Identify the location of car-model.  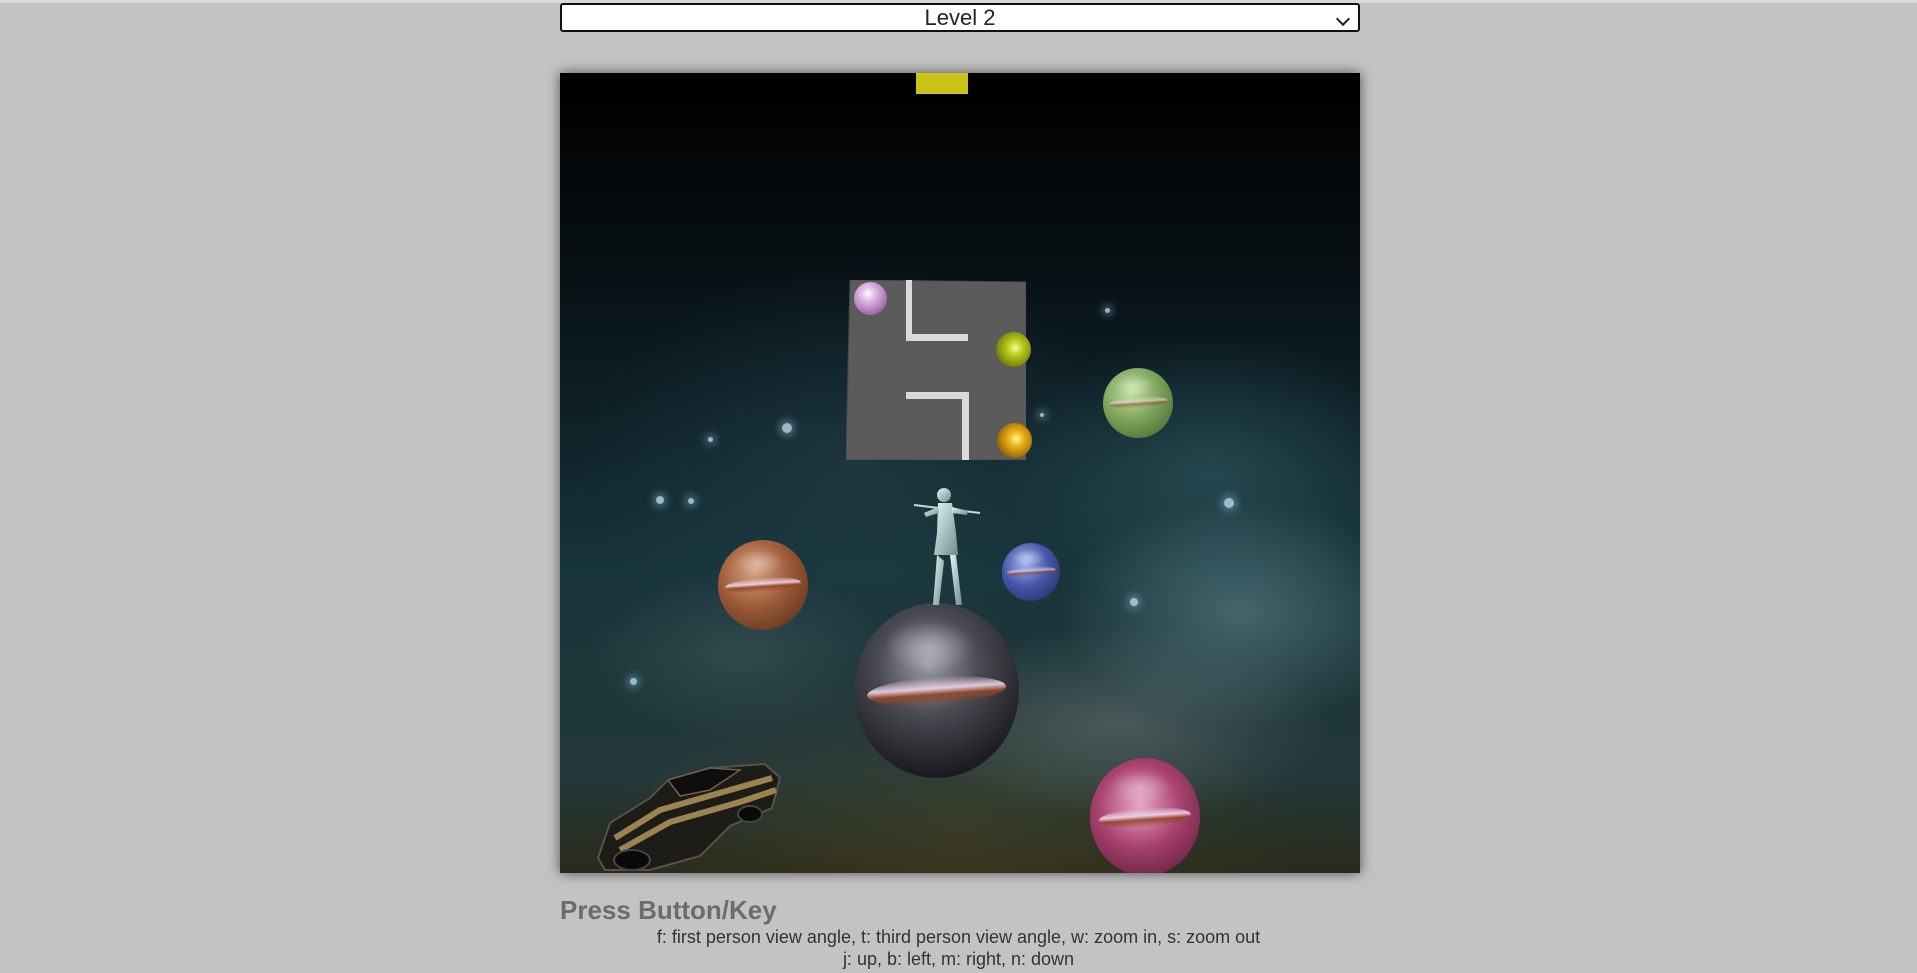
(690, 805).